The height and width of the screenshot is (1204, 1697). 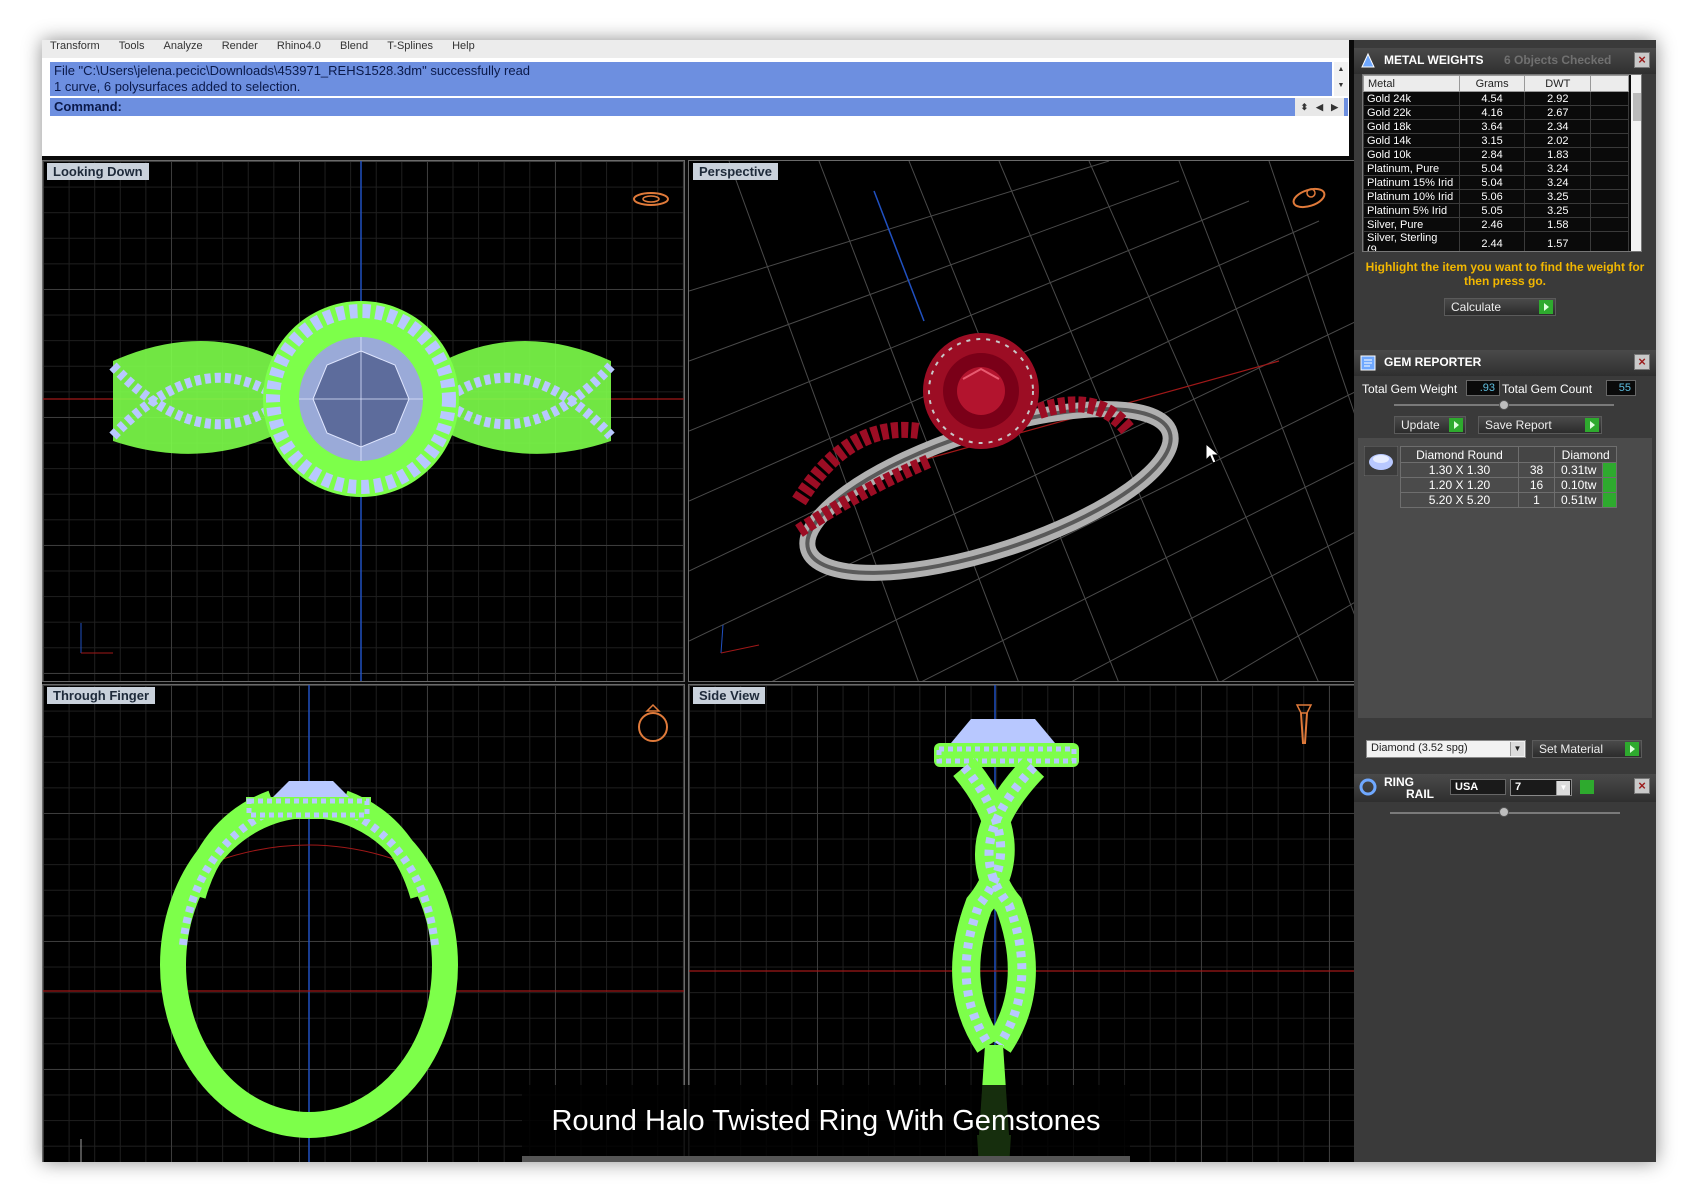 What do you see at coordinates (826, 1123) in the screenshot?
I see `video-caption: Round Halo Twisted Ring With Gemstones` at bounding box center [826, 1123].